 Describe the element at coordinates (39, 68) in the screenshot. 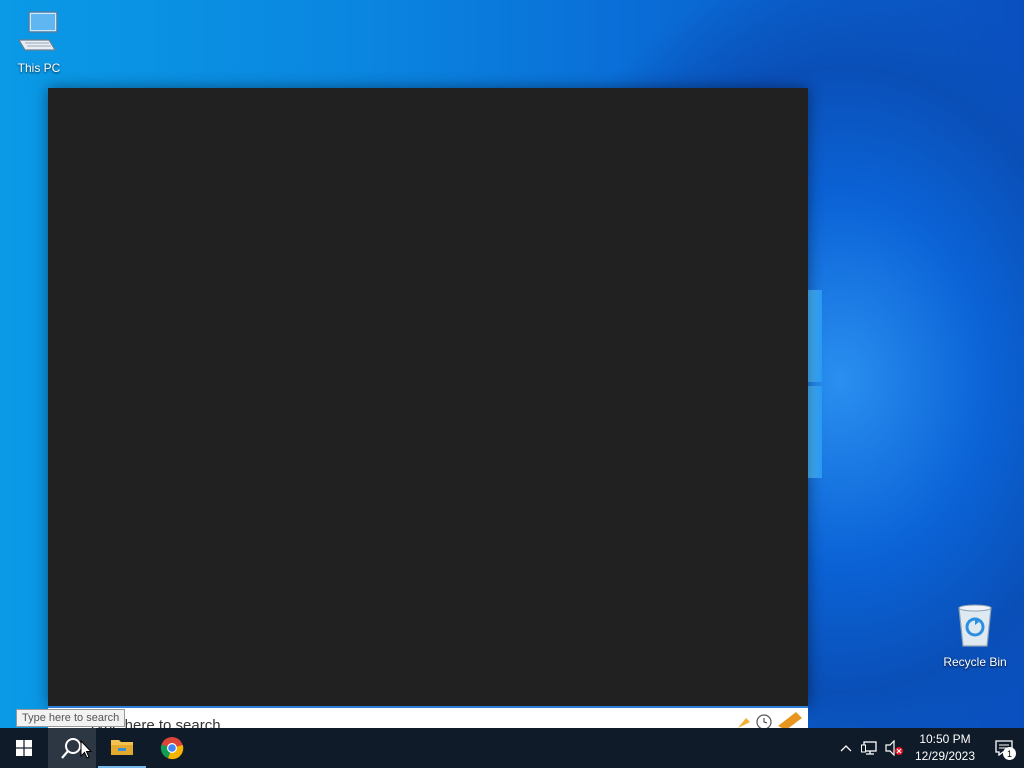

I see `desktop-icon-label: This PC` at that location.